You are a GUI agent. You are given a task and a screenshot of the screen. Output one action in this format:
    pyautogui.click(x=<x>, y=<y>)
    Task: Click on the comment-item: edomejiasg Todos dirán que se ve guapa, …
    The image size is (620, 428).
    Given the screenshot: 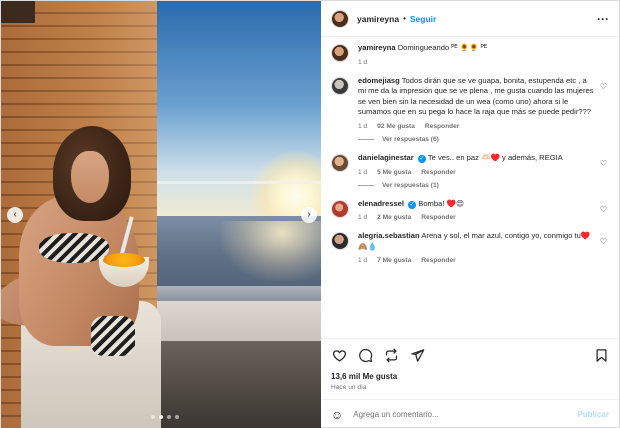 What is the action you would take?
    pyautogui.click(x=470, y=109)
    